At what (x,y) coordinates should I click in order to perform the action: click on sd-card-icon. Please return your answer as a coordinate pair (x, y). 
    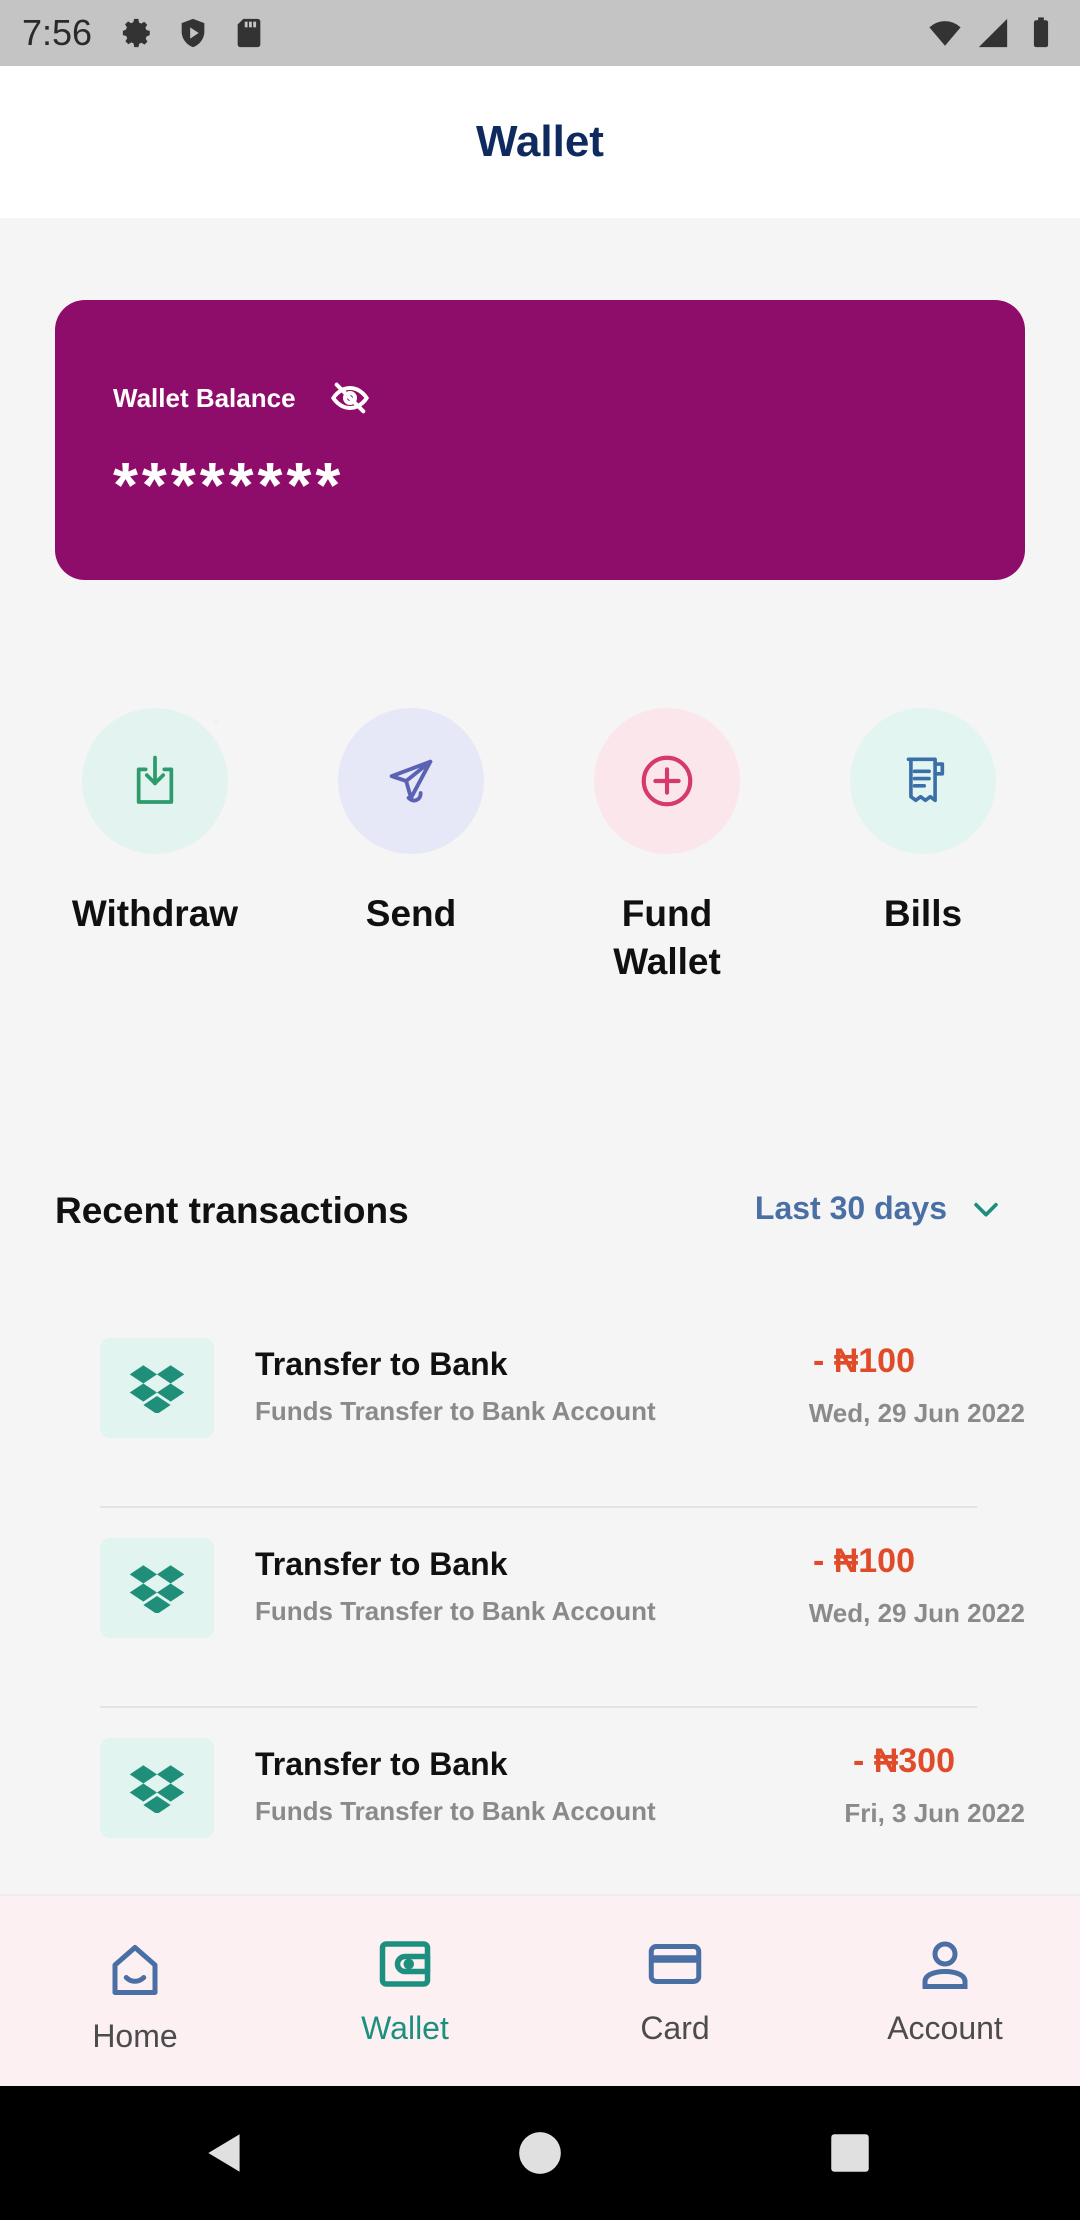
    Looking at the image, I should click on (249, 33).